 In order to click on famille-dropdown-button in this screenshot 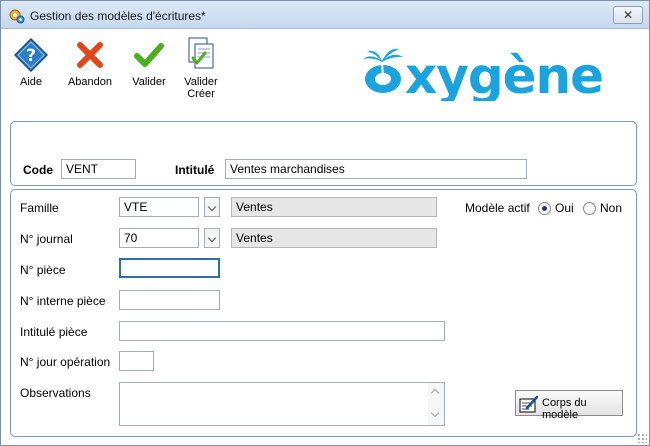, I will do `click(212, 207)`.